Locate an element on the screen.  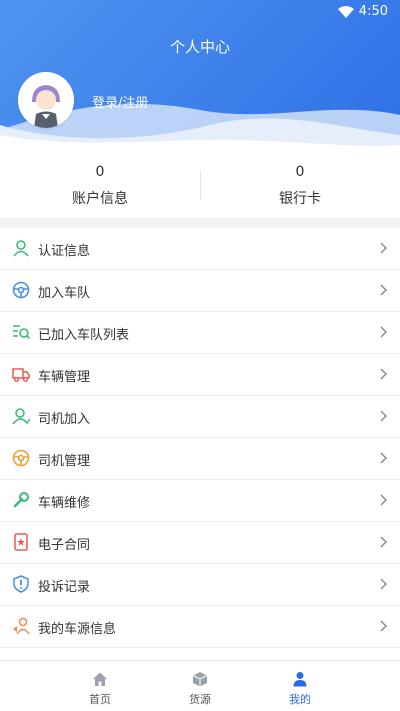
tab-label: 我的 is located at coordinates (300, 699).